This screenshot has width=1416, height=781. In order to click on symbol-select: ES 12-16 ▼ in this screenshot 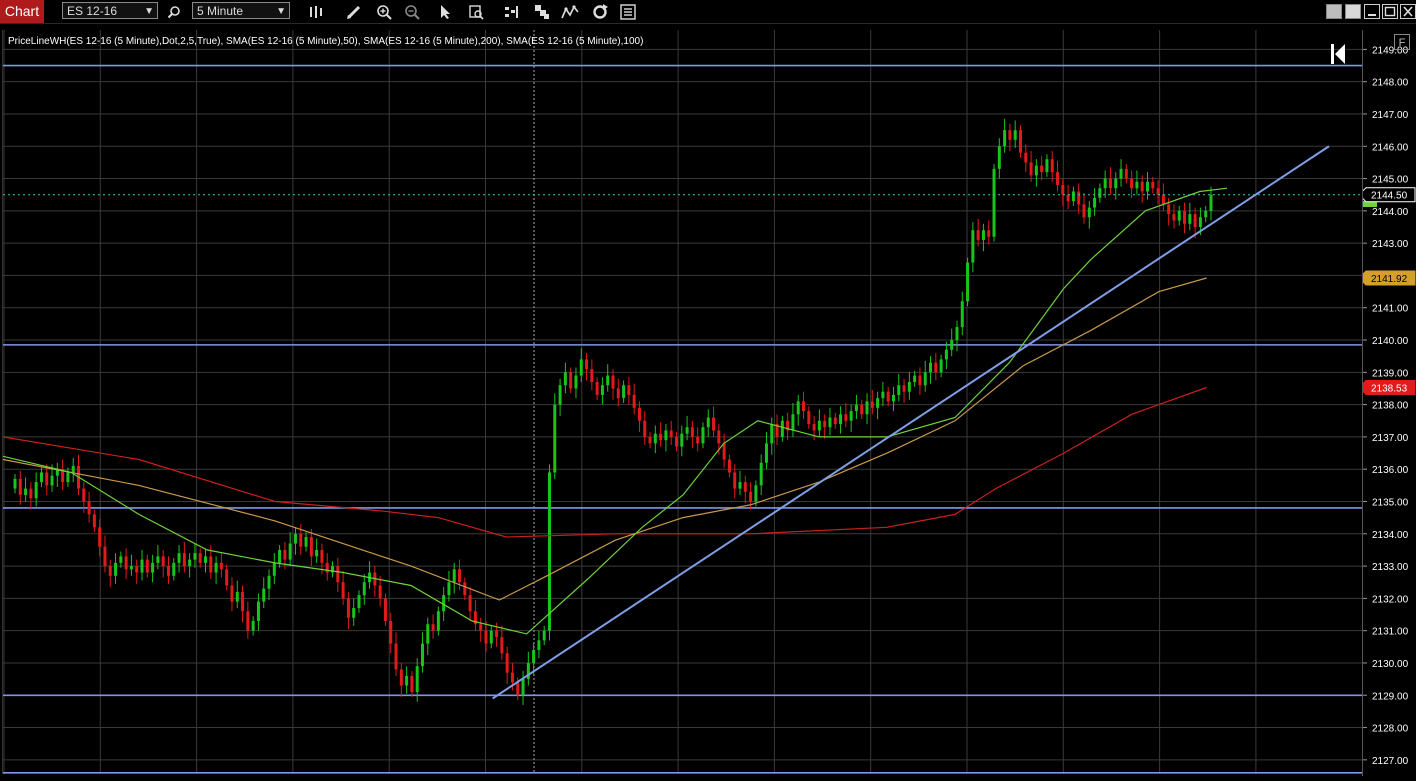, I will do `click(110, 10)`.